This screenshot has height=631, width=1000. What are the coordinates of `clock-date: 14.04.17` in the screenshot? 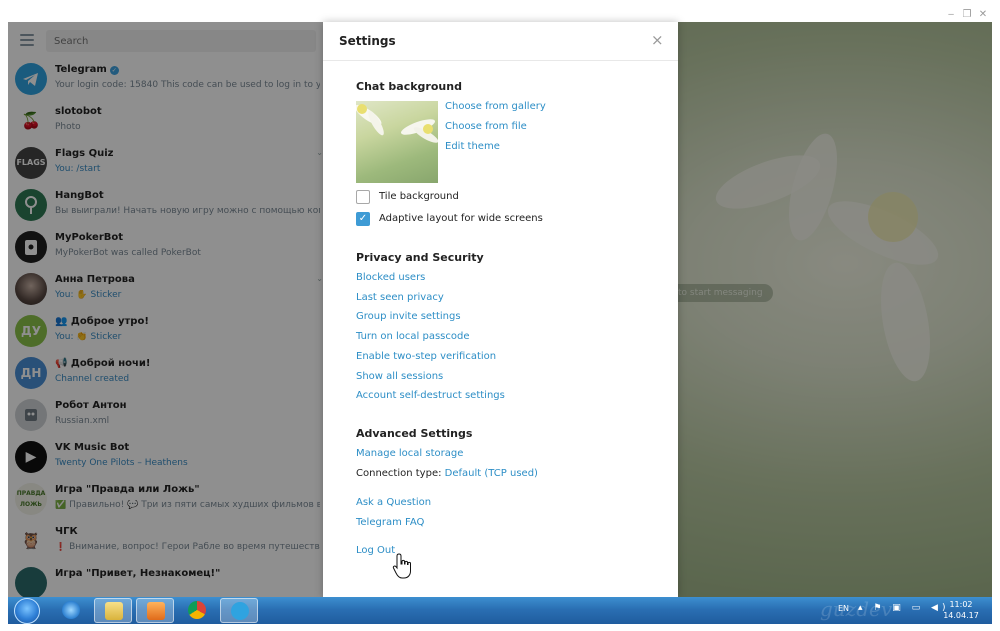 It's located at (961, 615).